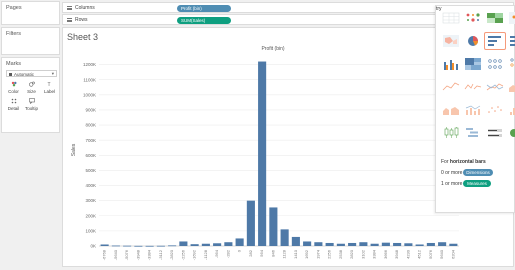 This screenshot has width=515, height=270. Describe the element at coordinates (451, 87) in the screenshot. I see `continuous-lines-icon` at that location.